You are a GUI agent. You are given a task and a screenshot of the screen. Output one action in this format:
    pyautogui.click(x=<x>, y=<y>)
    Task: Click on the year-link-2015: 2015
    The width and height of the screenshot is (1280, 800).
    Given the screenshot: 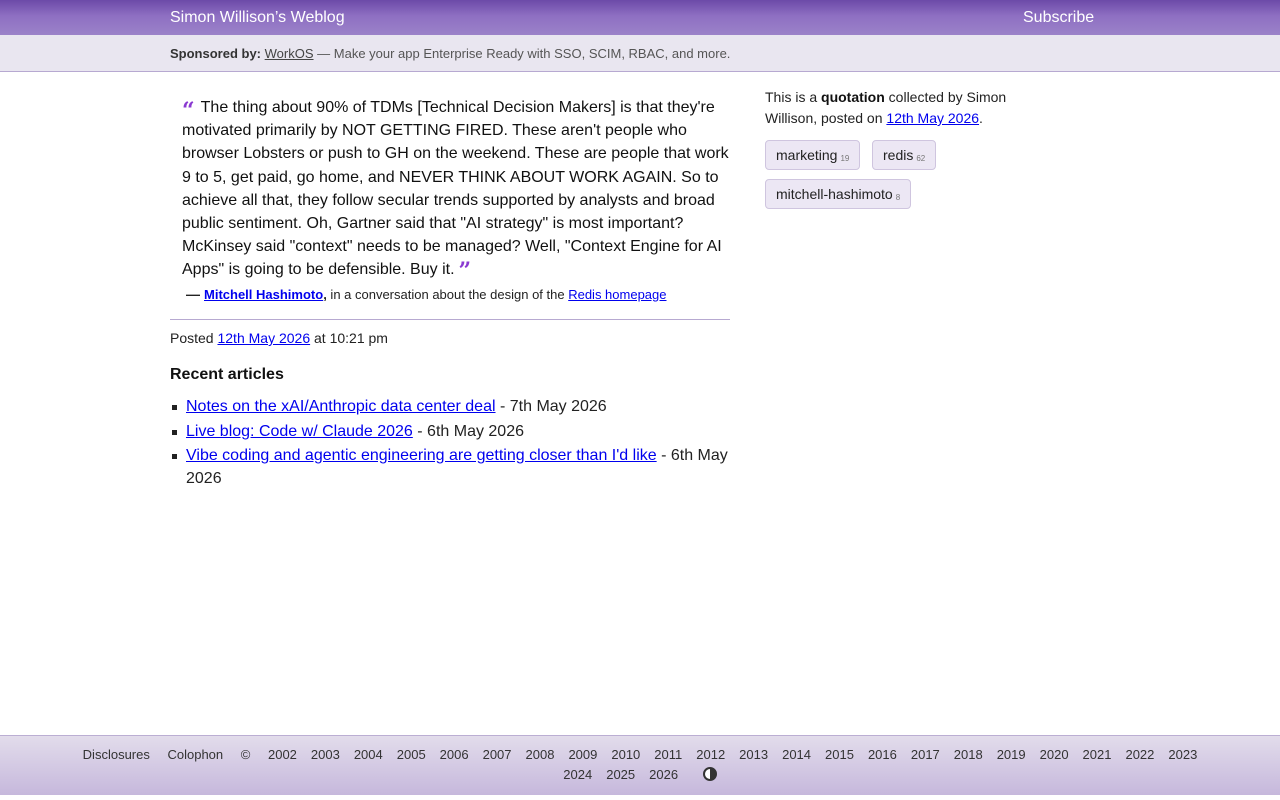 What is the action you would take?
    pyautogui.click(x=839, y=754)
    